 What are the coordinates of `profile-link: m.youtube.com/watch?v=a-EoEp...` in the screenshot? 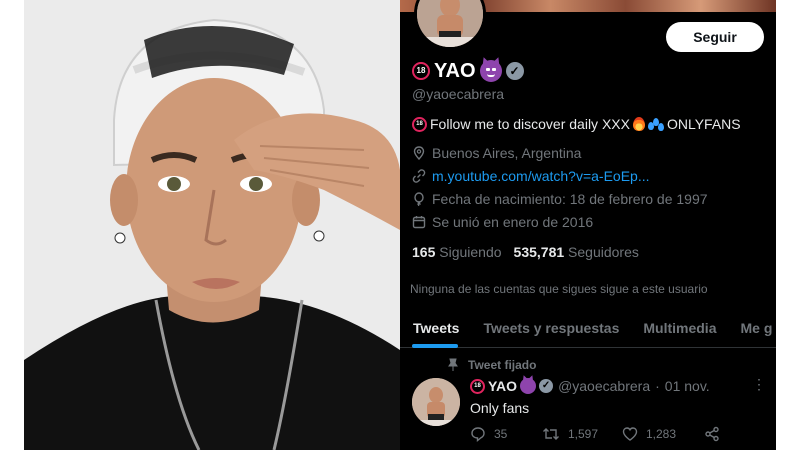 It's located at (541, 176).